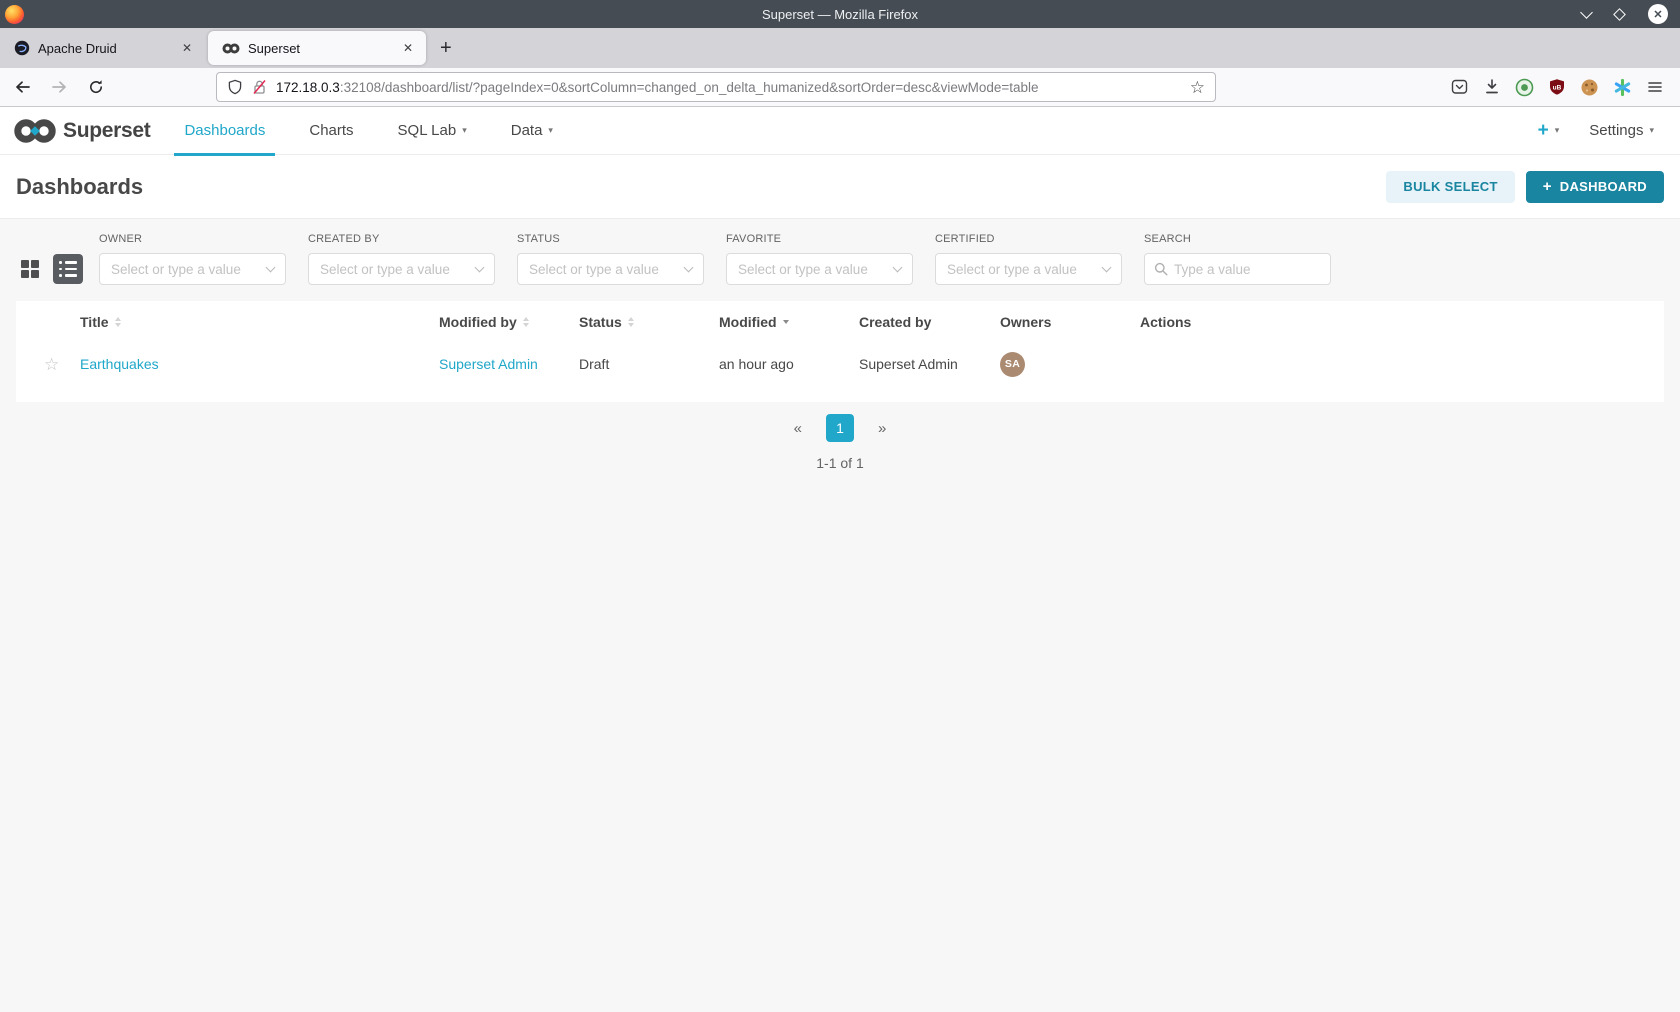  What do you see at coordinates (1070, 322) in the screenshot?
I see `column-header-owners: Owners` at bounding box center [1070, 322].